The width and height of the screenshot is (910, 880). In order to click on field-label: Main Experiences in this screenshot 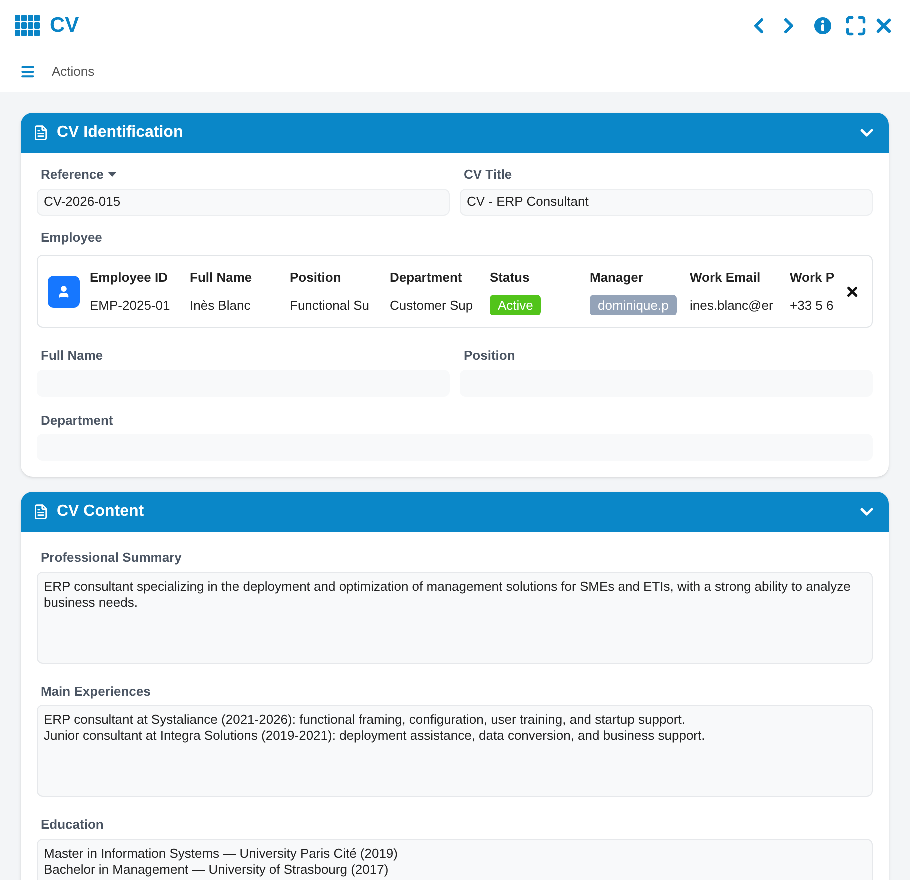, I will do `click(96, 691)`.